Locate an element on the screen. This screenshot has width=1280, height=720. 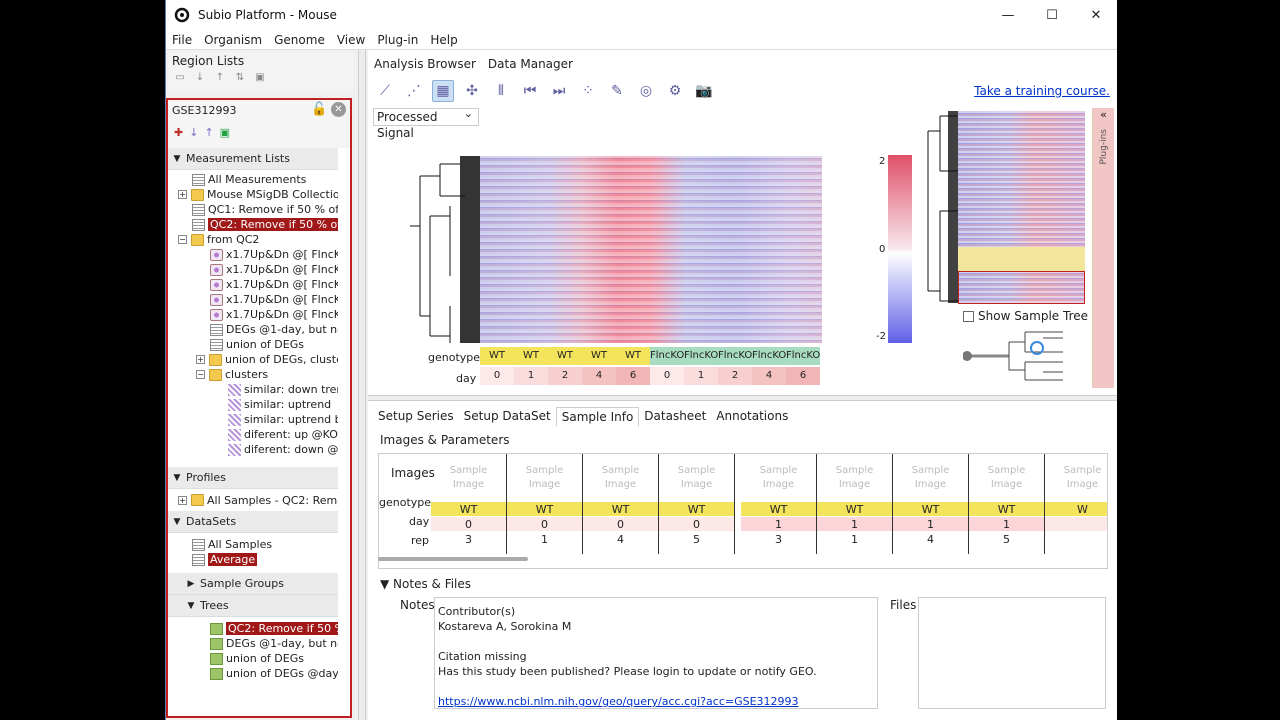
last-icon: ⏭ is located at coordinates (559, 91).